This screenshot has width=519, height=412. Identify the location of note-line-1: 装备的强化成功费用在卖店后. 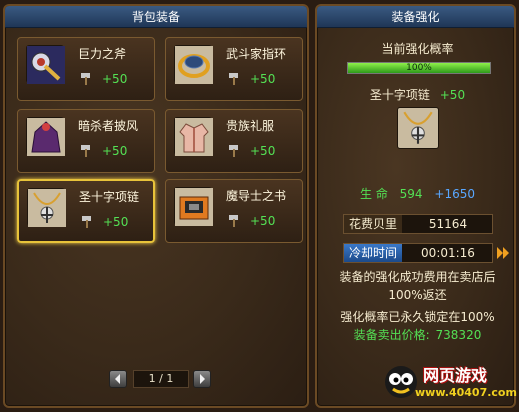
(417, 277).